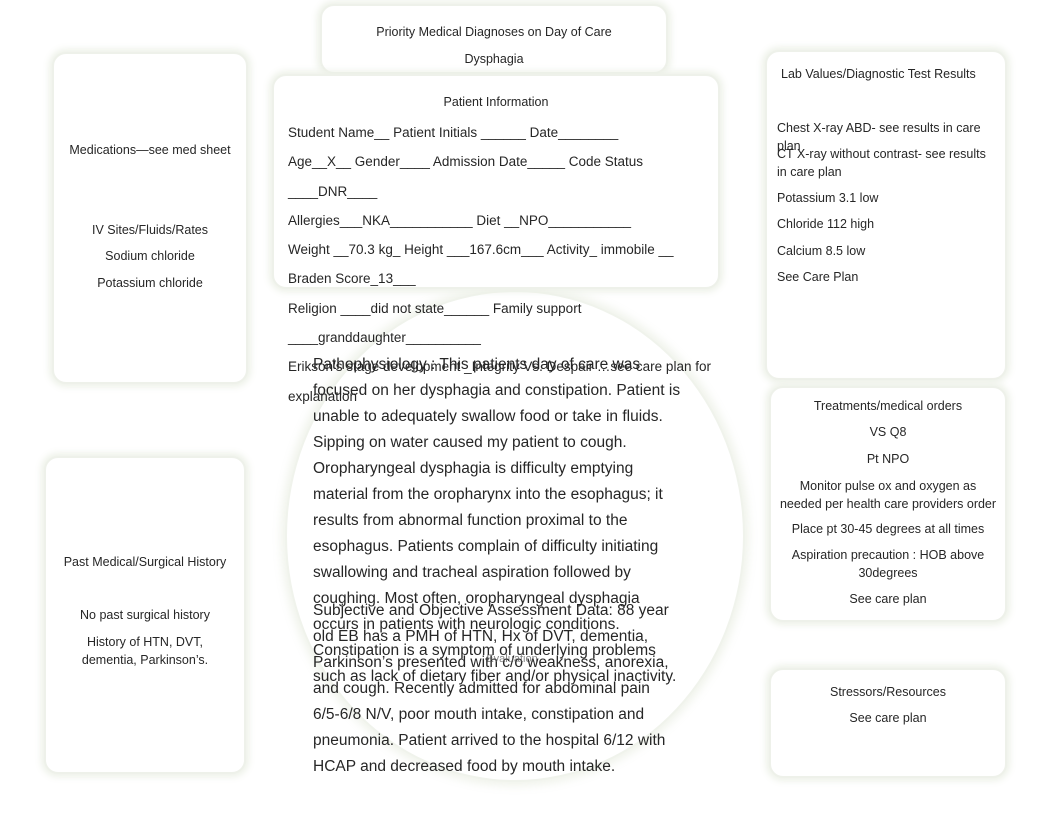 This screenshot has width=1062, height=822. I want to click on treatment-item: See care plan, so click(888, 599).